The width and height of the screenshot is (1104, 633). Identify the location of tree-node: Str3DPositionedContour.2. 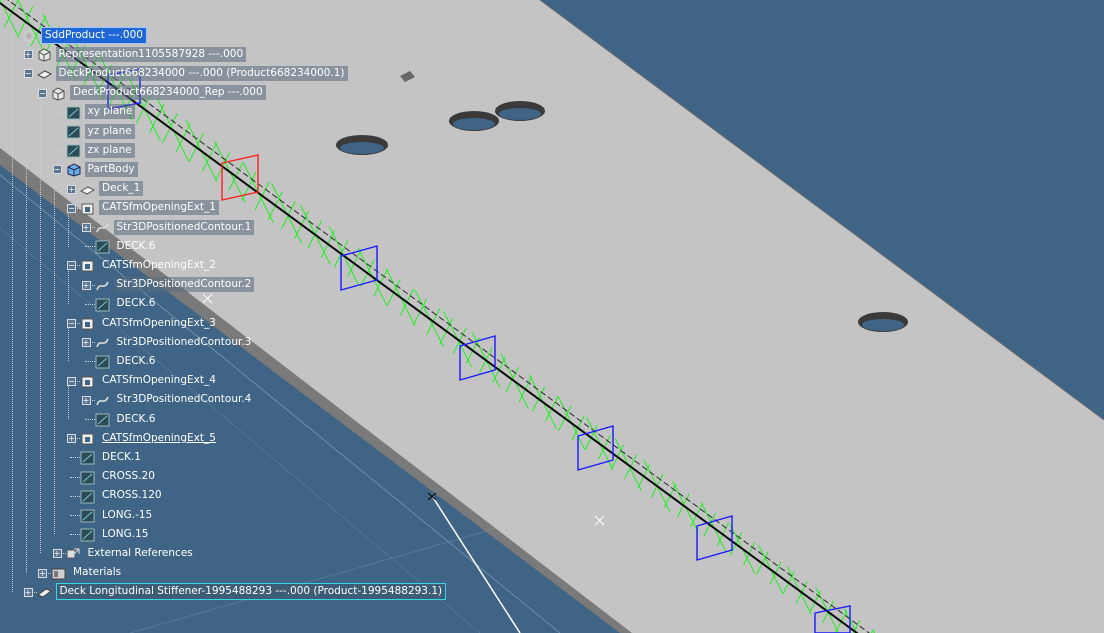
(175, 285).